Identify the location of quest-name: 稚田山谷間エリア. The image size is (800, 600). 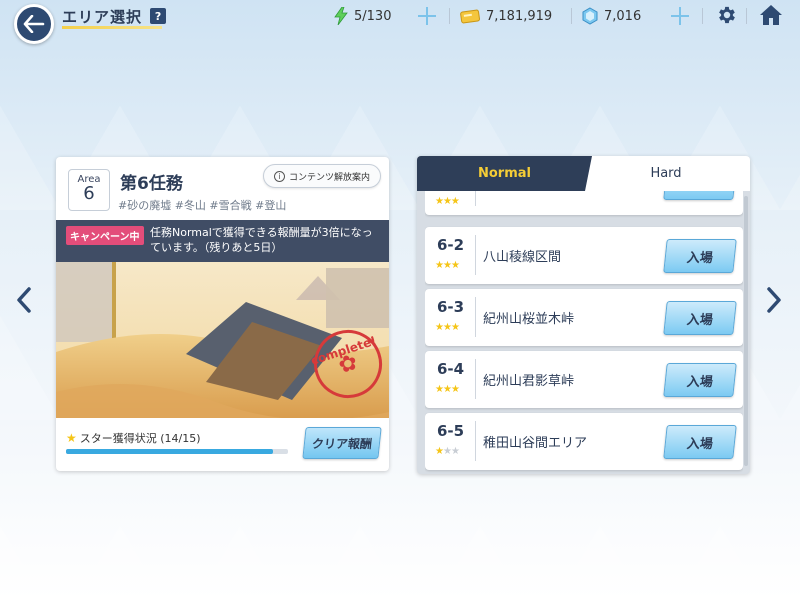
(535, 443).